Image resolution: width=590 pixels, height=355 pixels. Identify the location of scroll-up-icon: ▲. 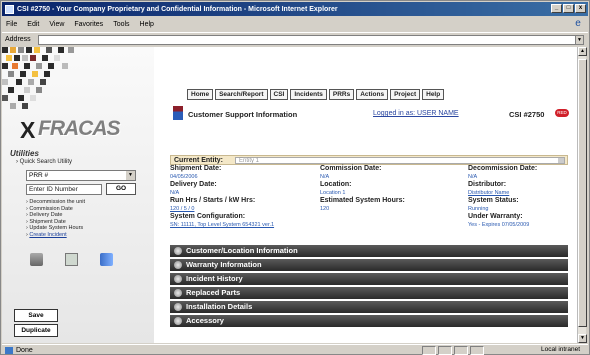
(582, 51).